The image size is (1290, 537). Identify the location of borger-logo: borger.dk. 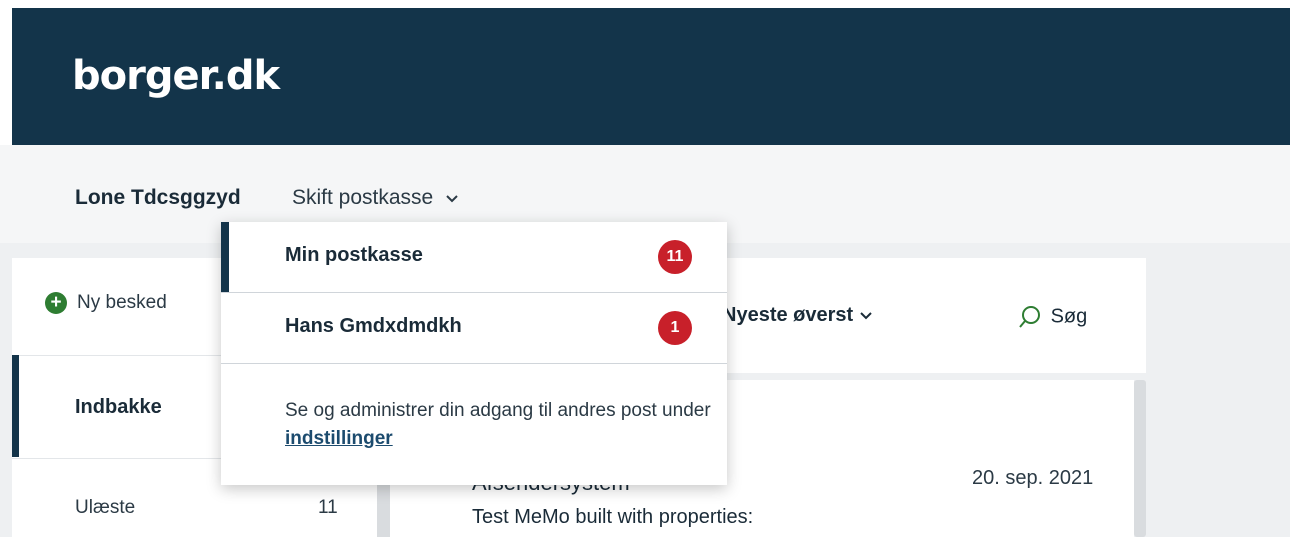
(176, 76).